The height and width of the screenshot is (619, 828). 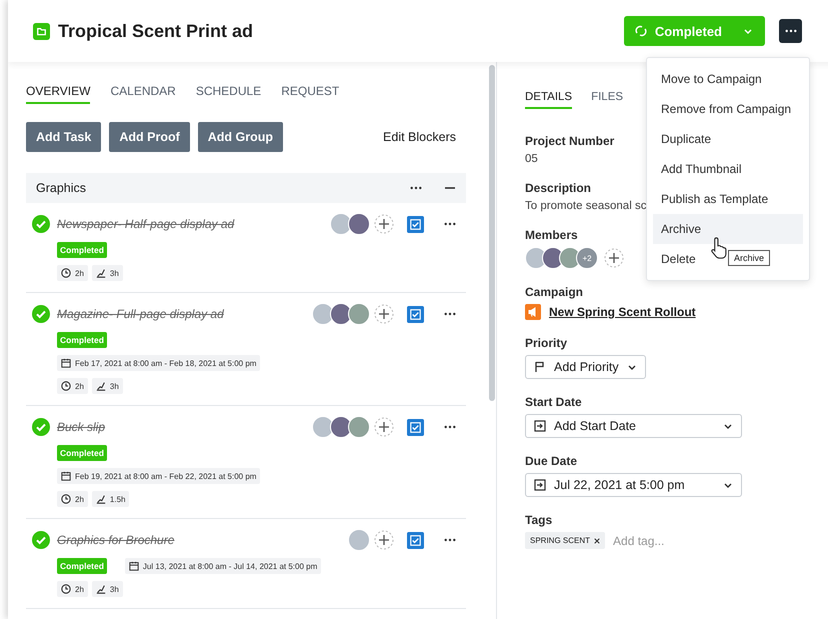 What do you see at coordinates (546, 343) in the screenshot?
I see `field-label: Priority` at bounding box center [546, 343].